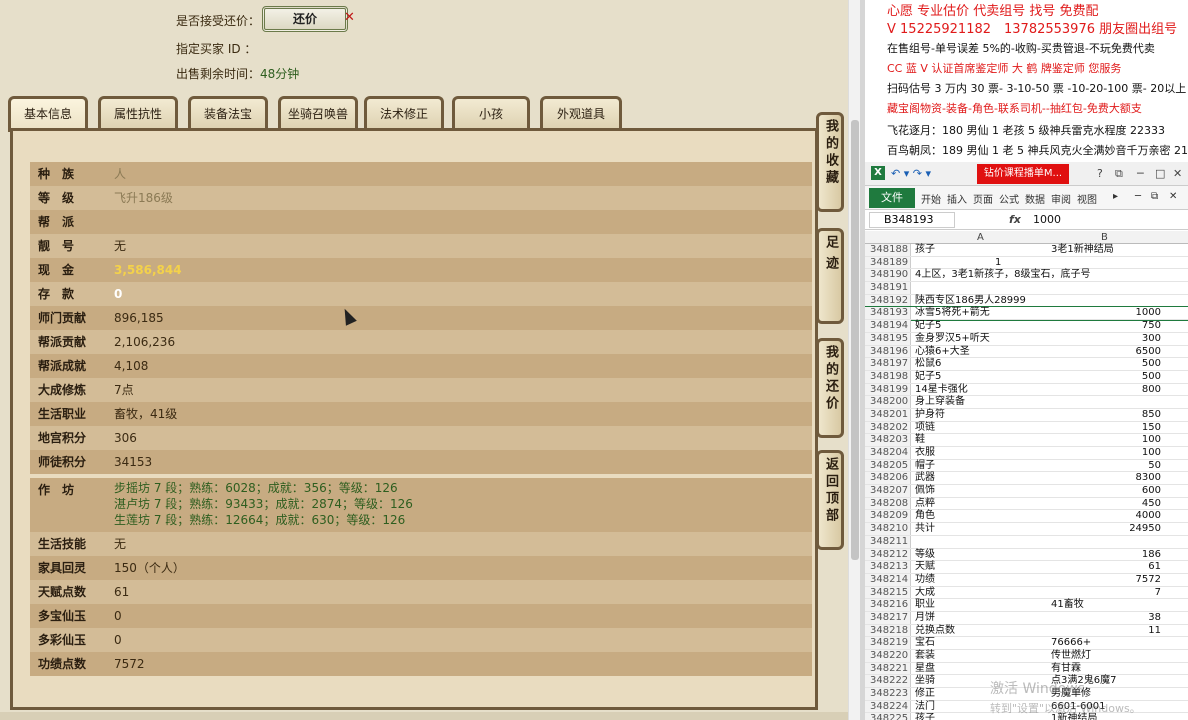 This screenshot has width=1188, height=720. Describe the element at coordinates (888, 478) in the screenshot. I see `row-number: 348206` at that location.